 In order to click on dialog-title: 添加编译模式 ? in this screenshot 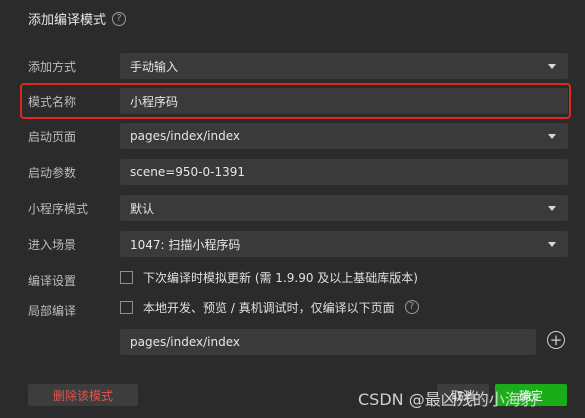, I will do `click(77, 18)`.